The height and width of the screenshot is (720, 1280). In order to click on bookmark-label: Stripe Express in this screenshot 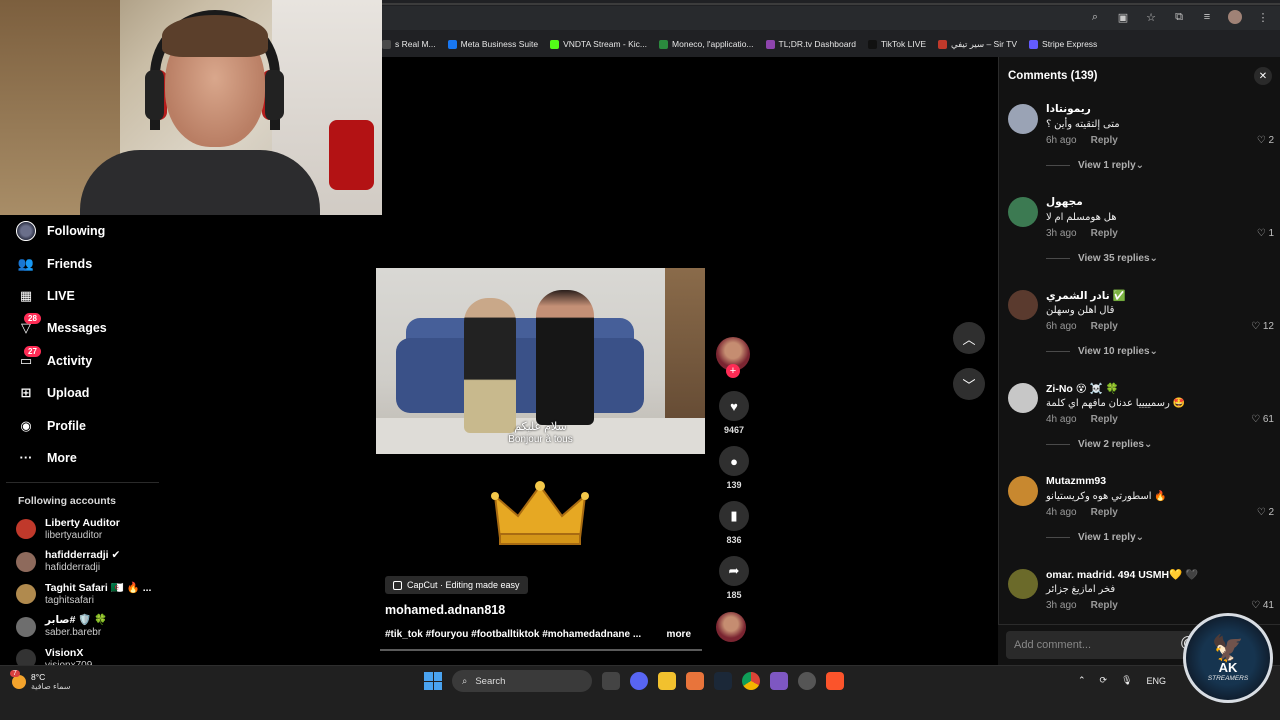, I will do `click(1070, 44)`.